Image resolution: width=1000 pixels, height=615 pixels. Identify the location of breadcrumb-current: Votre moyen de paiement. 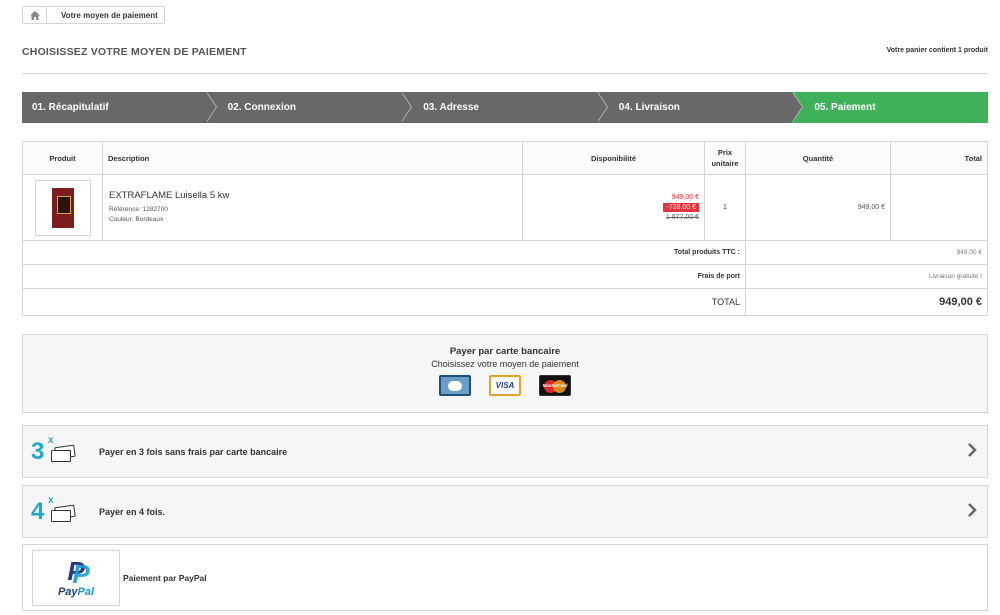
(109, 15).